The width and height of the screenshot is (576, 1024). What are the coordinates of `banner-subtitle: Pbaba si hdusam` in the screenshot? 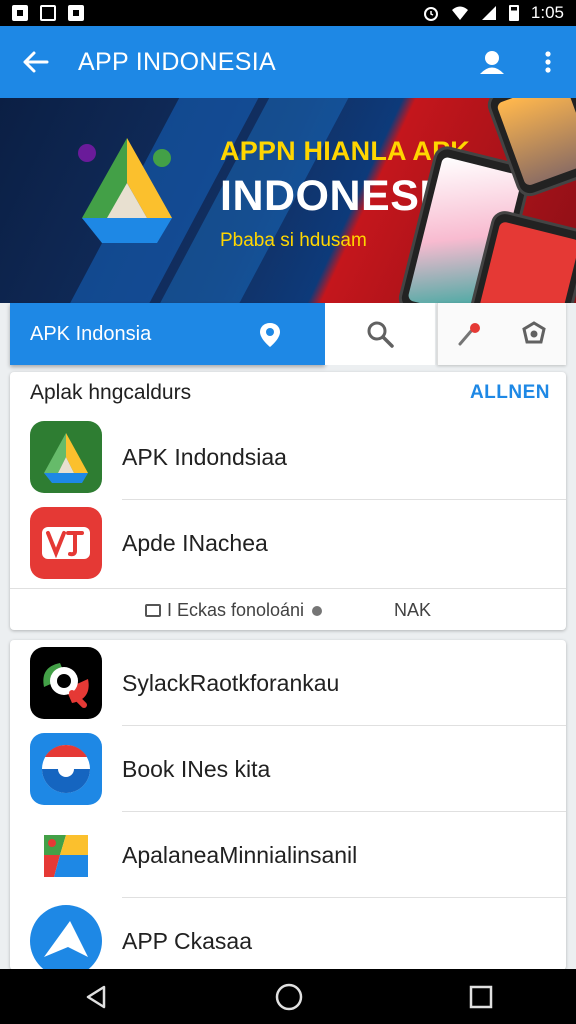 It's located at (293, 240).